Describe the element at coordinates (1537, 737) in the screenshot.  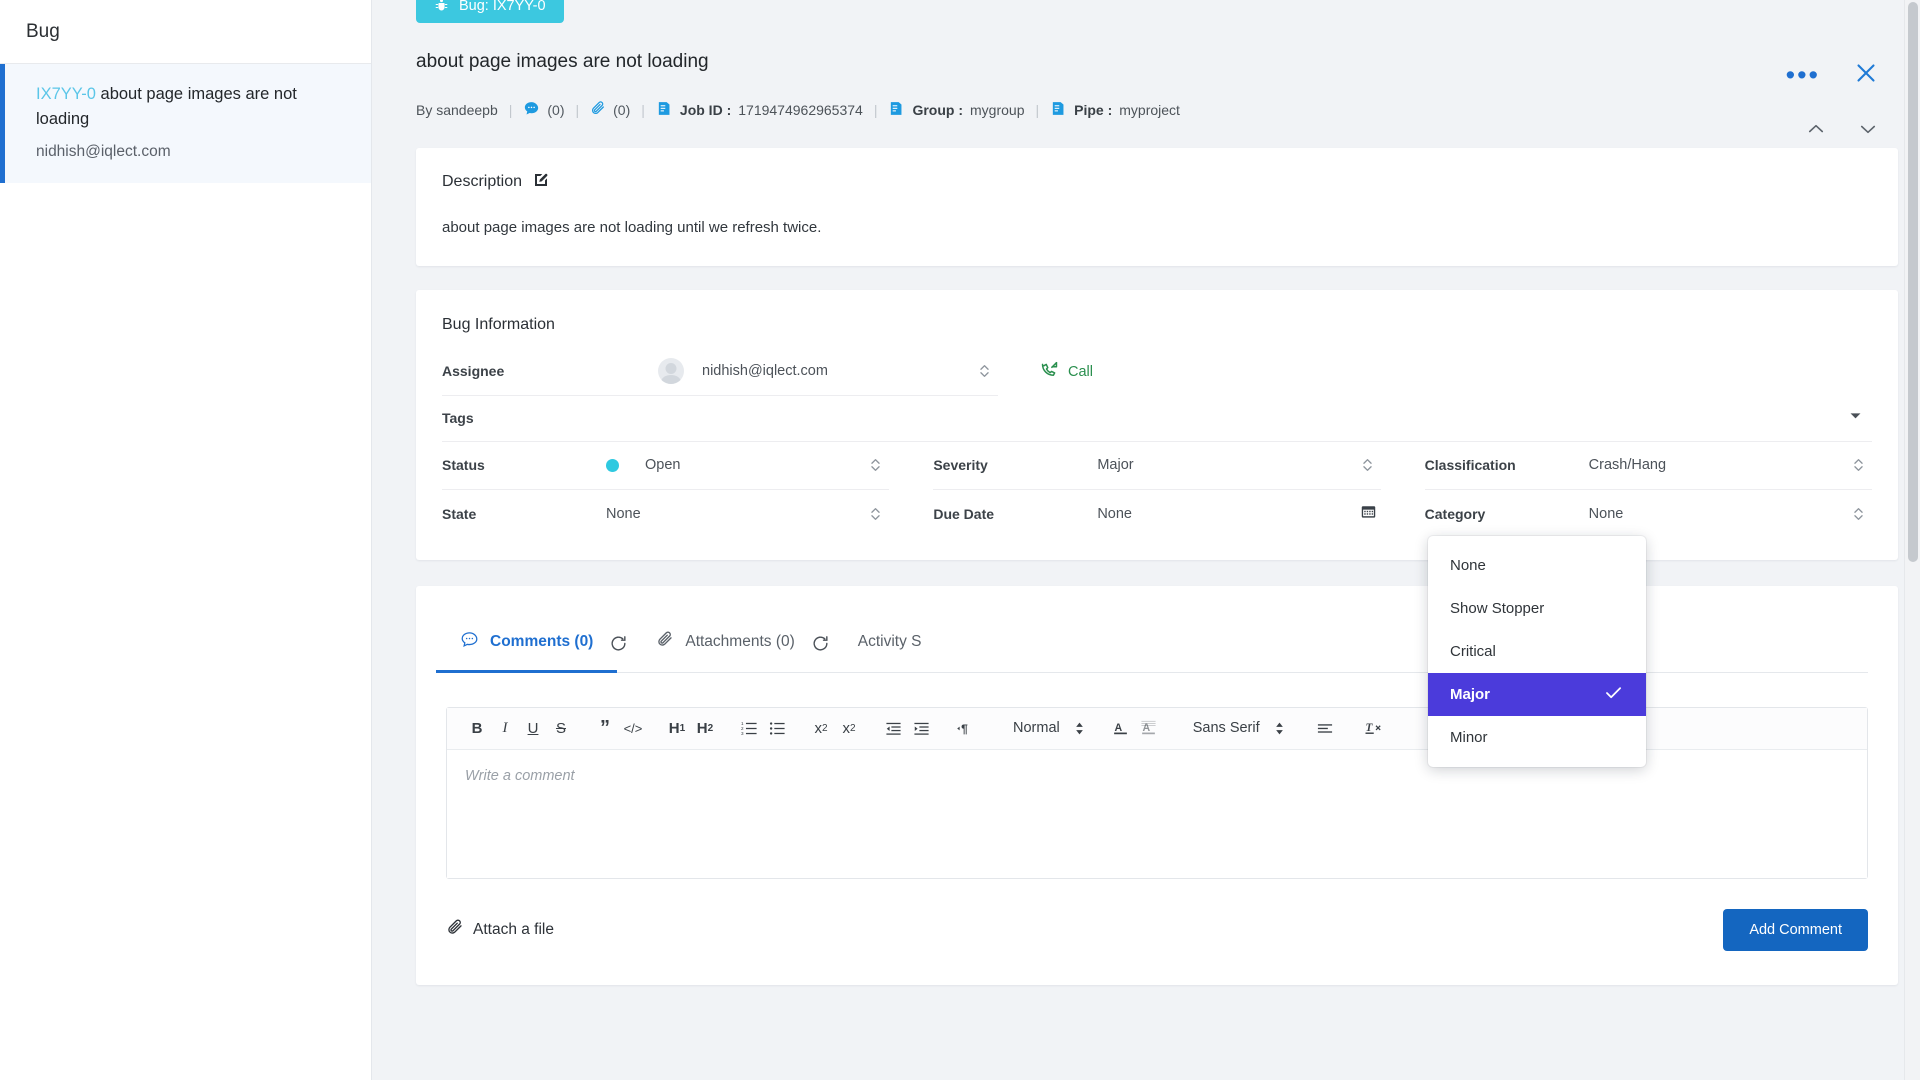
I see `severity-option-minor: Minor` at that location.